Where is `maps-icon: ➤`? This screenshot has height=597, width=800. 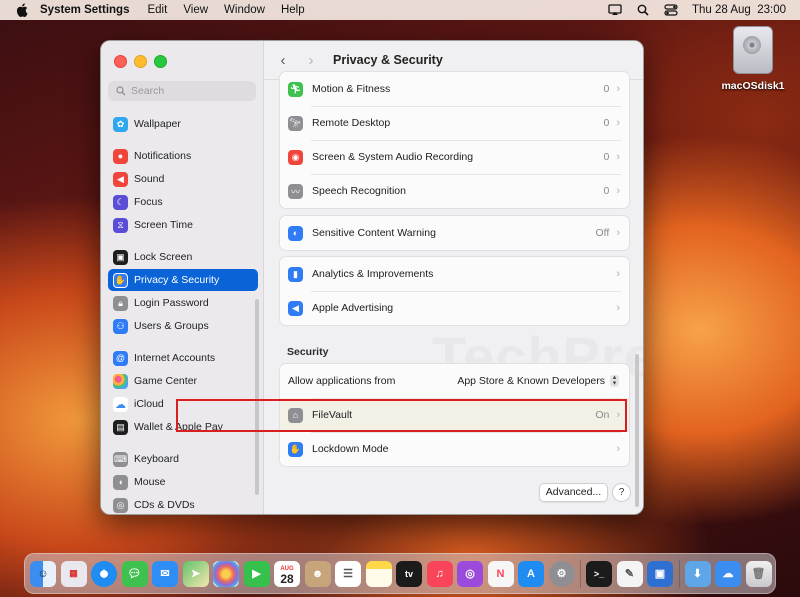
maps-icon: ➤ is located at coordinates (195, 573).